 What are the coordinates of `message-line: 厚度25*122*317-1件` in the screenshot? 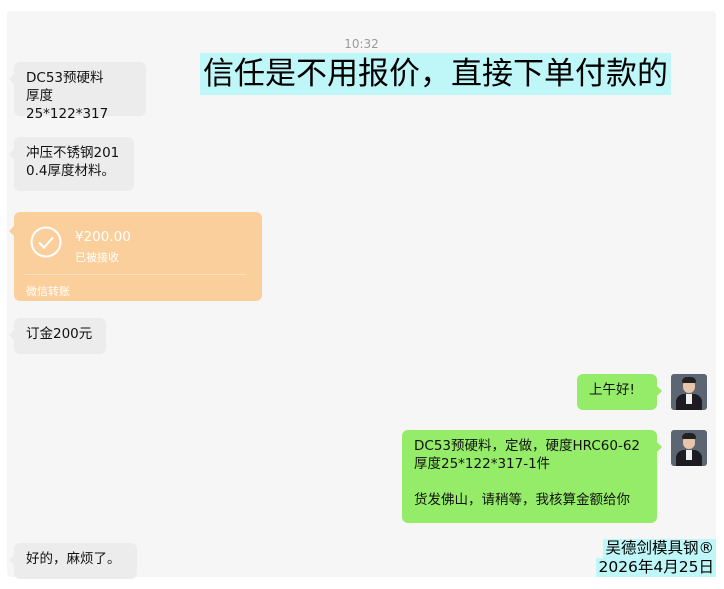 It's located at (482, 464).